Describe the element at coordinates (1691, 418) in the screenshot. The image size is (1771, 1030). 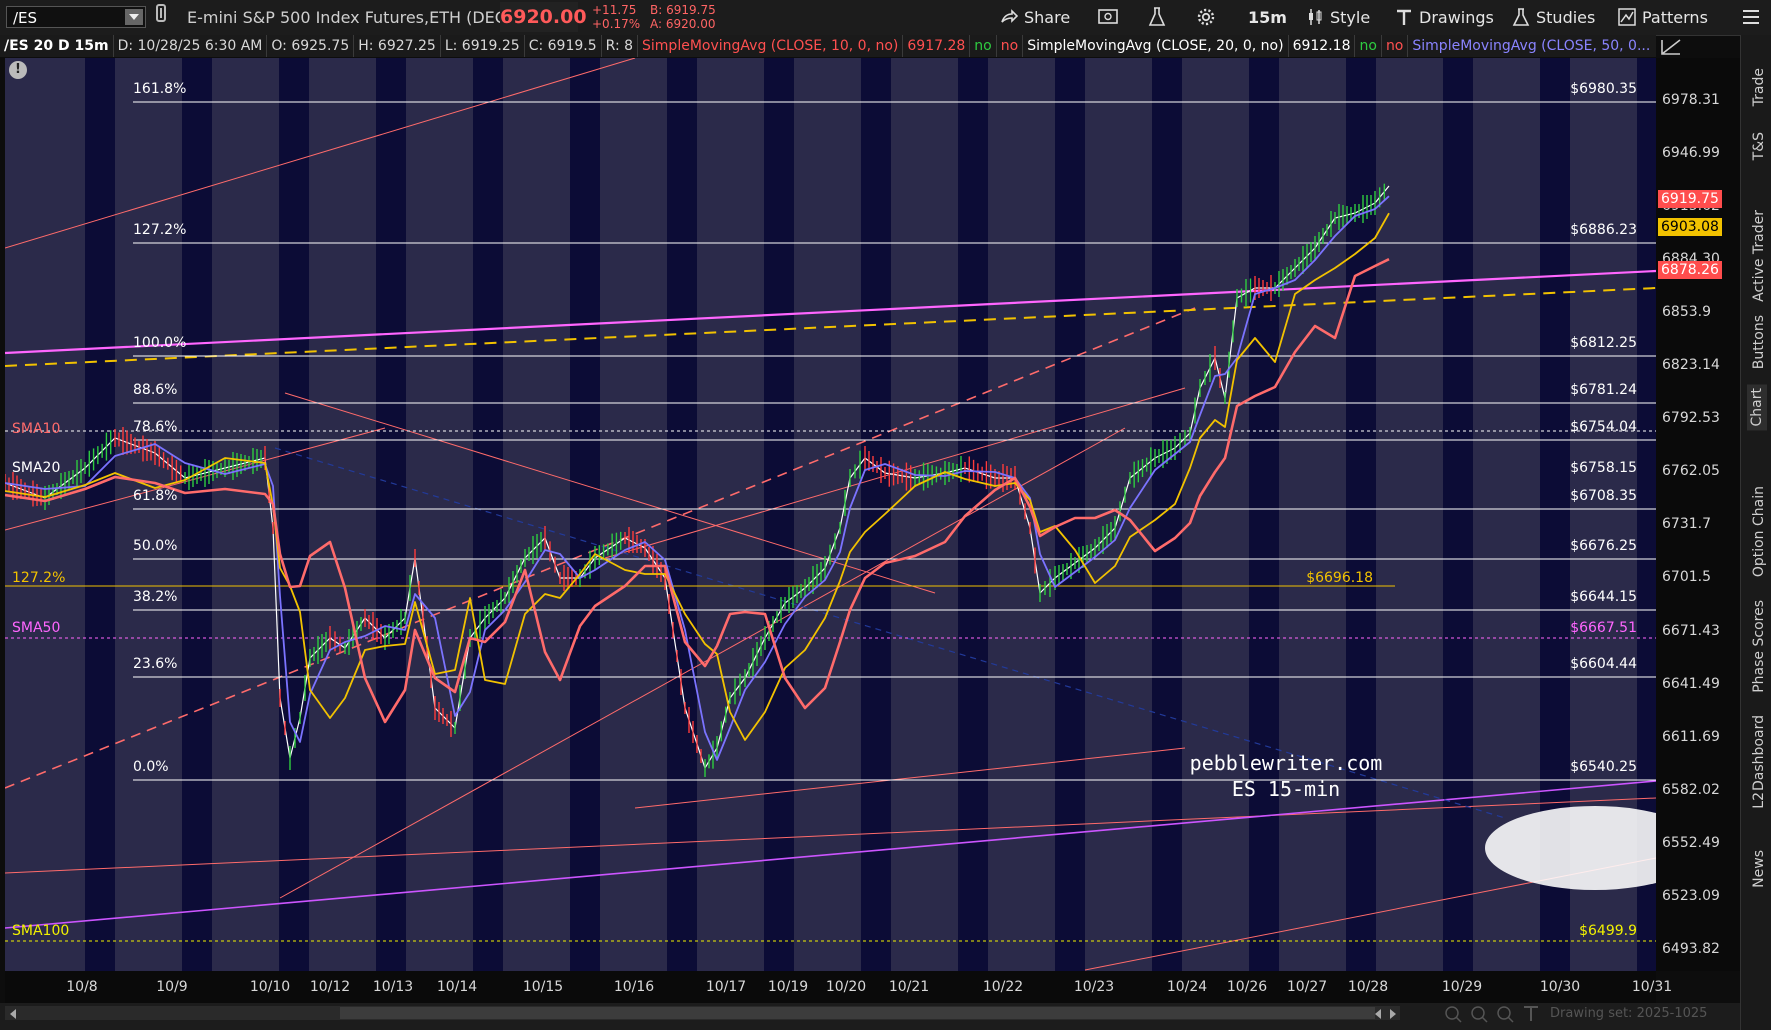
I see `price-axis-label: 6792.53` at that location.